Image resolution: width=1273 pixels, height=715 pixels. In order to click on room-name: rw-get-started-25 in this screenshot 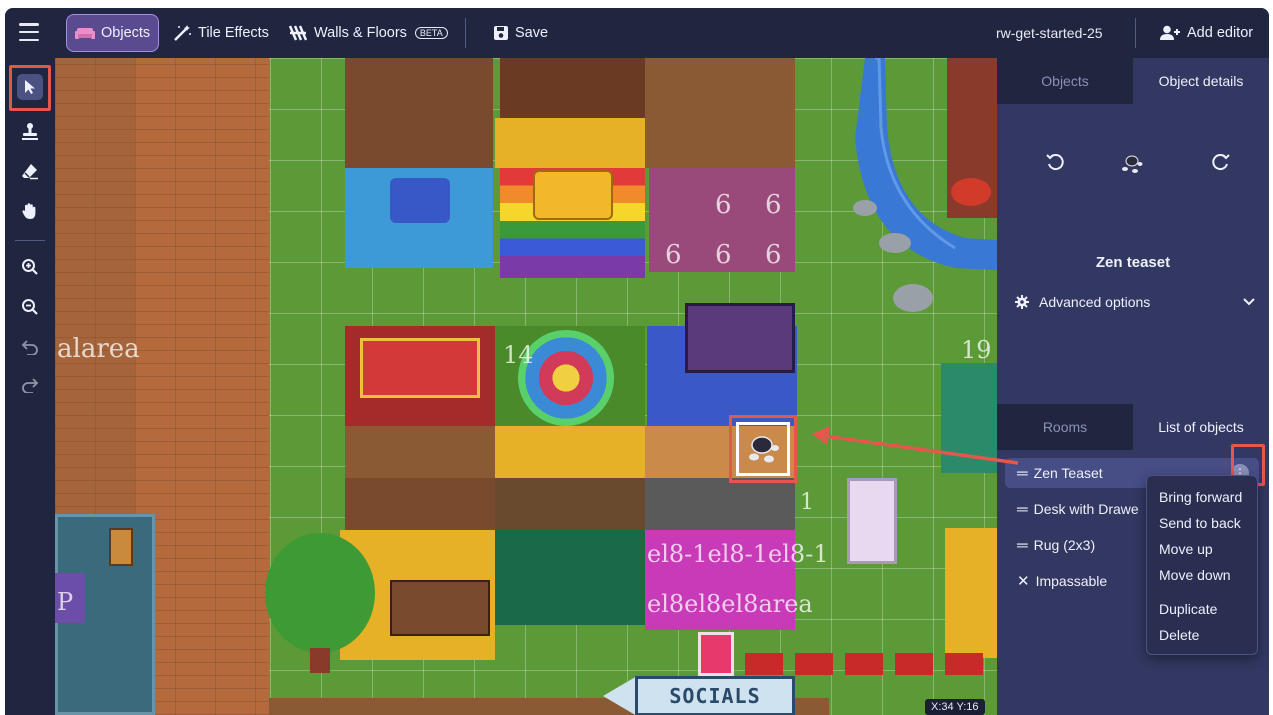, I will do `click(1049, 33)`.